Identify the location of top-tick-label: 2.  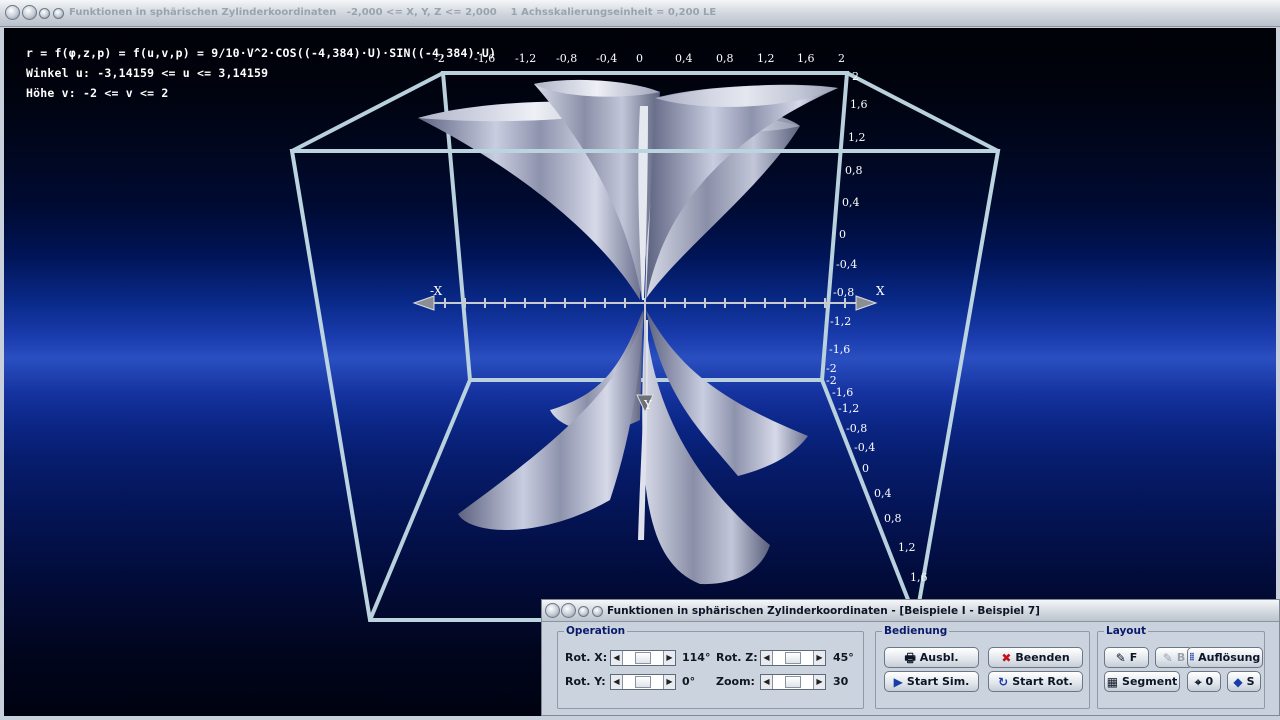
(841, 58).